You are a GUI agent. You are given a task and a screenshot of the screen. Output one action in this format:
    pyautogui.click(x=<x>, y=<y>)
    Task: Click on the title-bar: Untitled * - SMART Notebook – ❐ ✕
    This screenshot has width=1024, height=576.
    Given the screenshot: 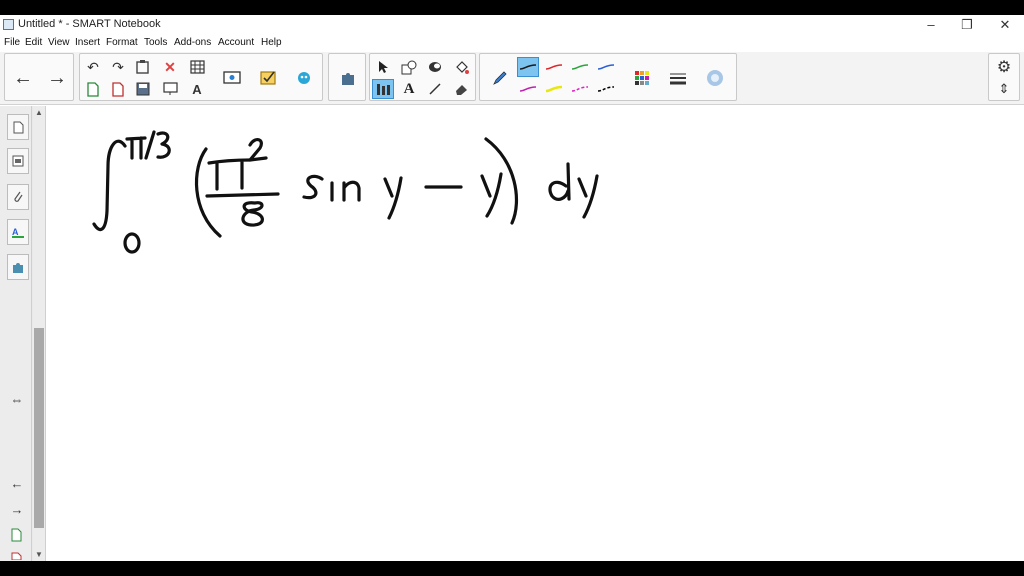 What is the action you would take?
    pyautogui.click(x=512, y=25)
    